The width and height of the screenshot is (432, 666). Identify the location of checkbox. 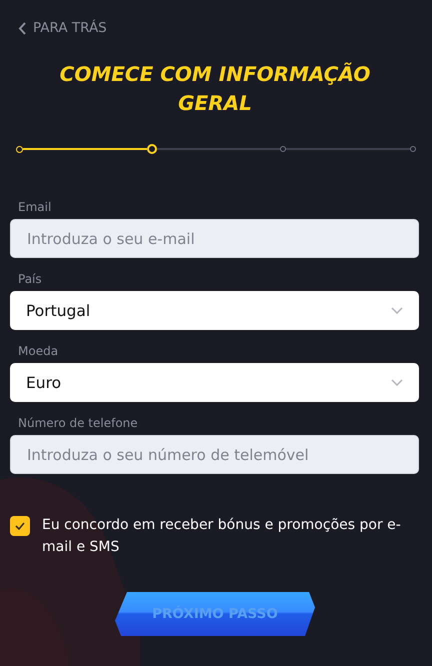
(20, 526).